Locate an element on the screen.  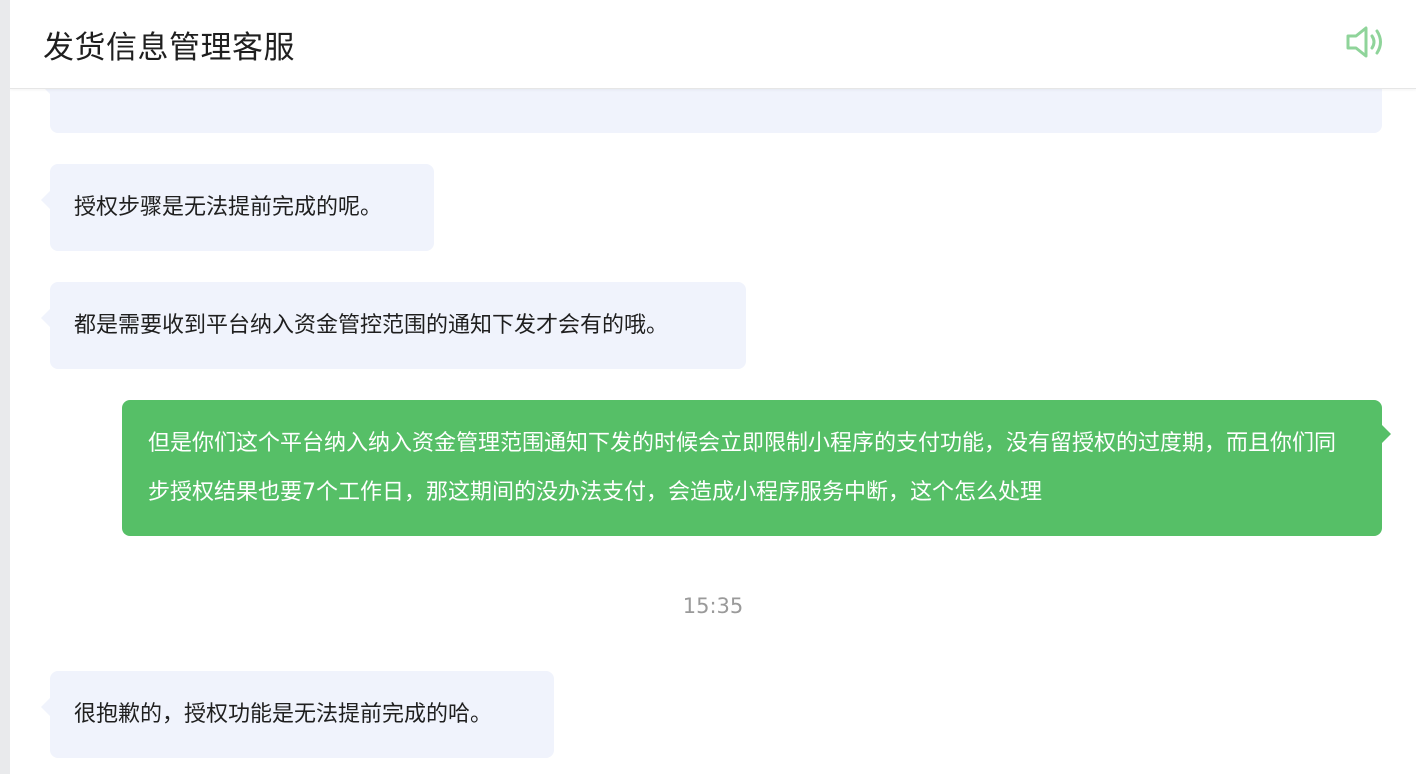
chat-header: 发货信息管理客服 is located at coordinates (713, 44).